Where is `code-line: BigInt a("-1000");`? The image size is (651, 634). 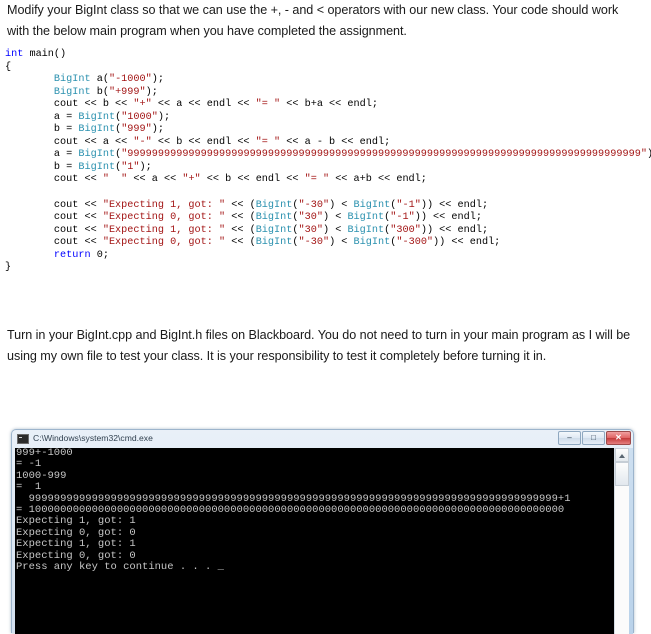
code-line: BigInt a("-1000"); is located at coordinates (108, 80).